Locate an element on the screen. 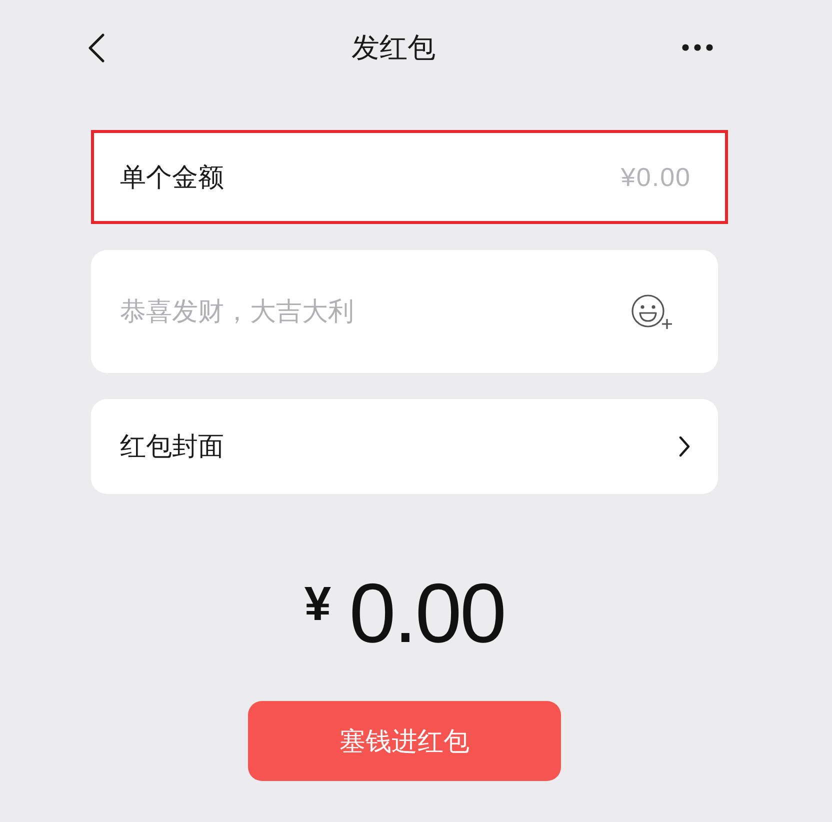 This screenshot has width=832, height=822. total-amount: 0.00 is located at coordinates (427, 613).